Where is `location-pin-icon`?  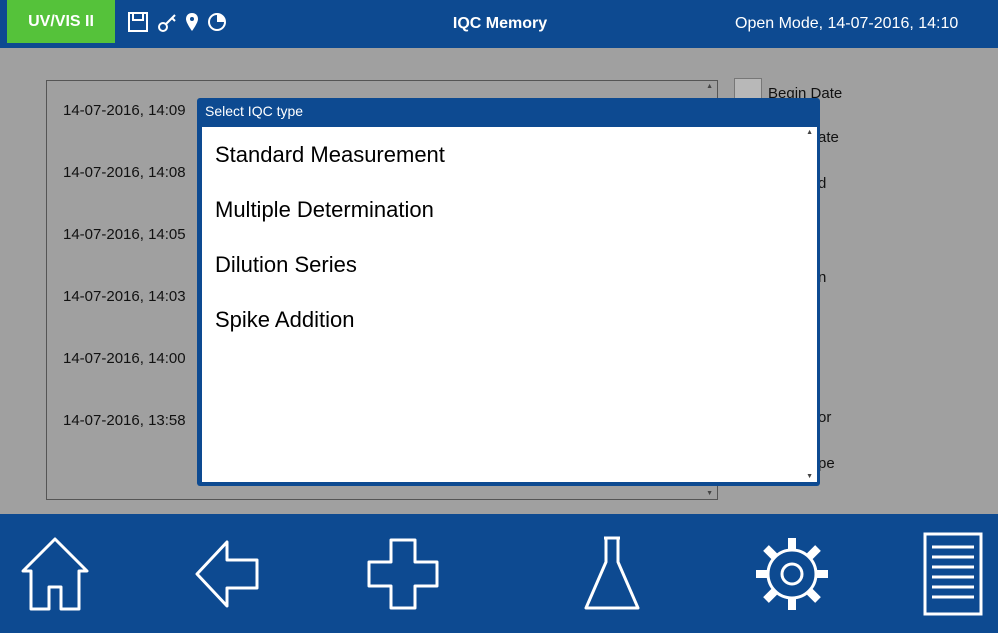 location-pin-icon is located at coordinates (192, 22).